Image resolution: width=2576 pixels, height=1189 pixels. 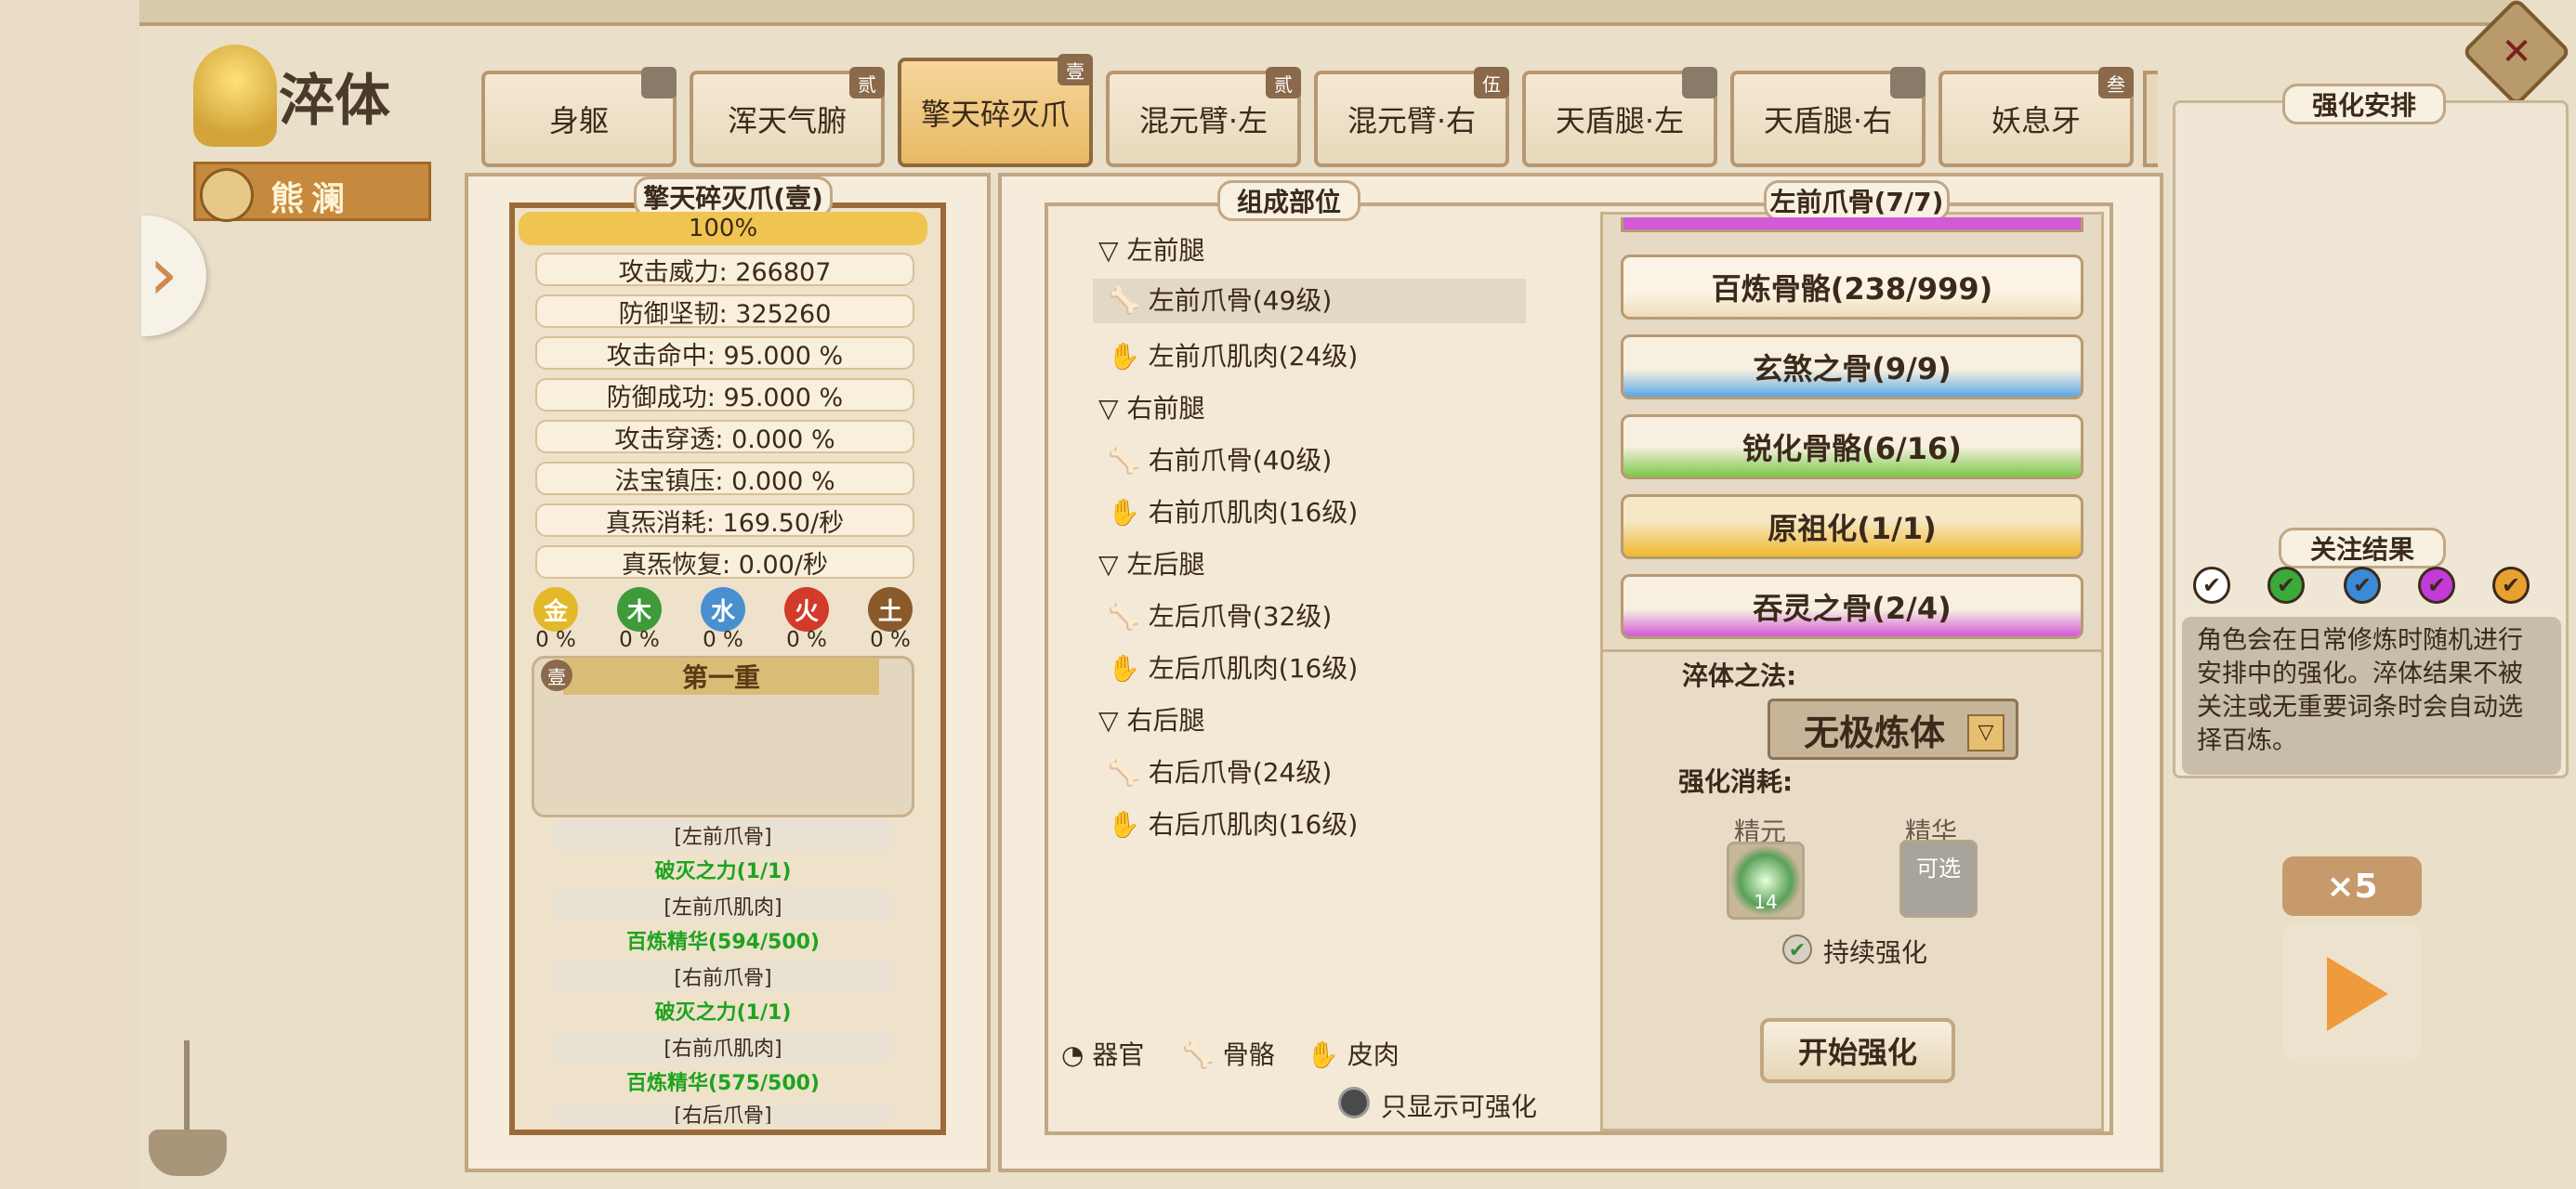 What do you see at coordinates (639, 609) in the screenshot?
I see `element-wood-icon: 木` at bounding box center [639, 609].